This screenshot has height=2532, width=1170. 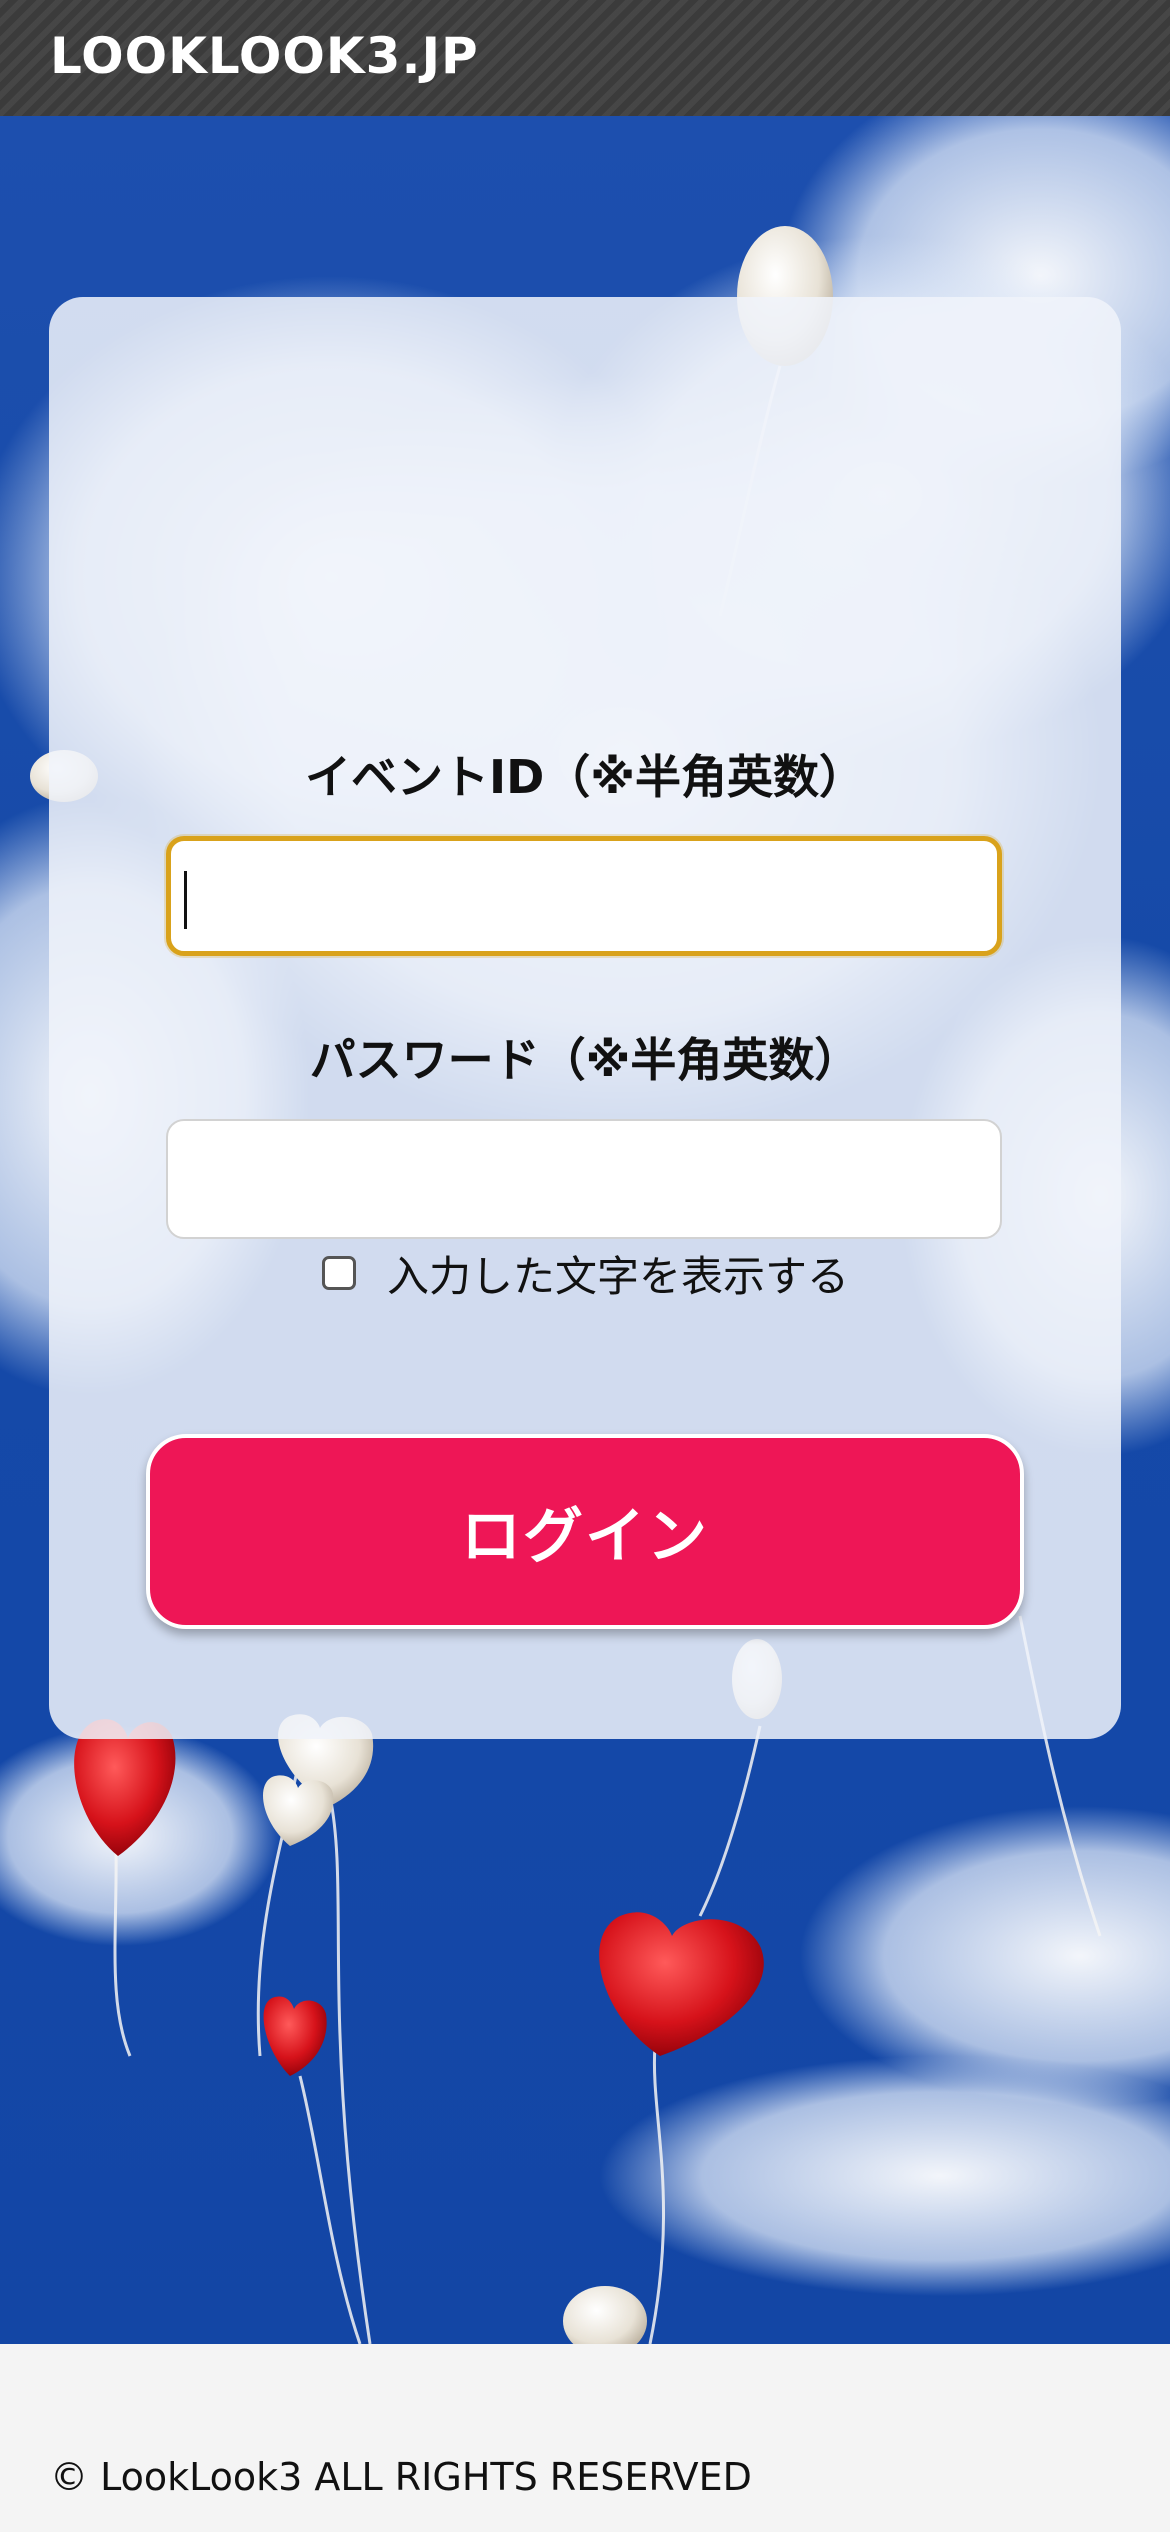 What do you see at coordinates (585, 777) in the screenshot?
I see `event-id-label: イベントID（※半角英数）` at bounding box center [585, 777].